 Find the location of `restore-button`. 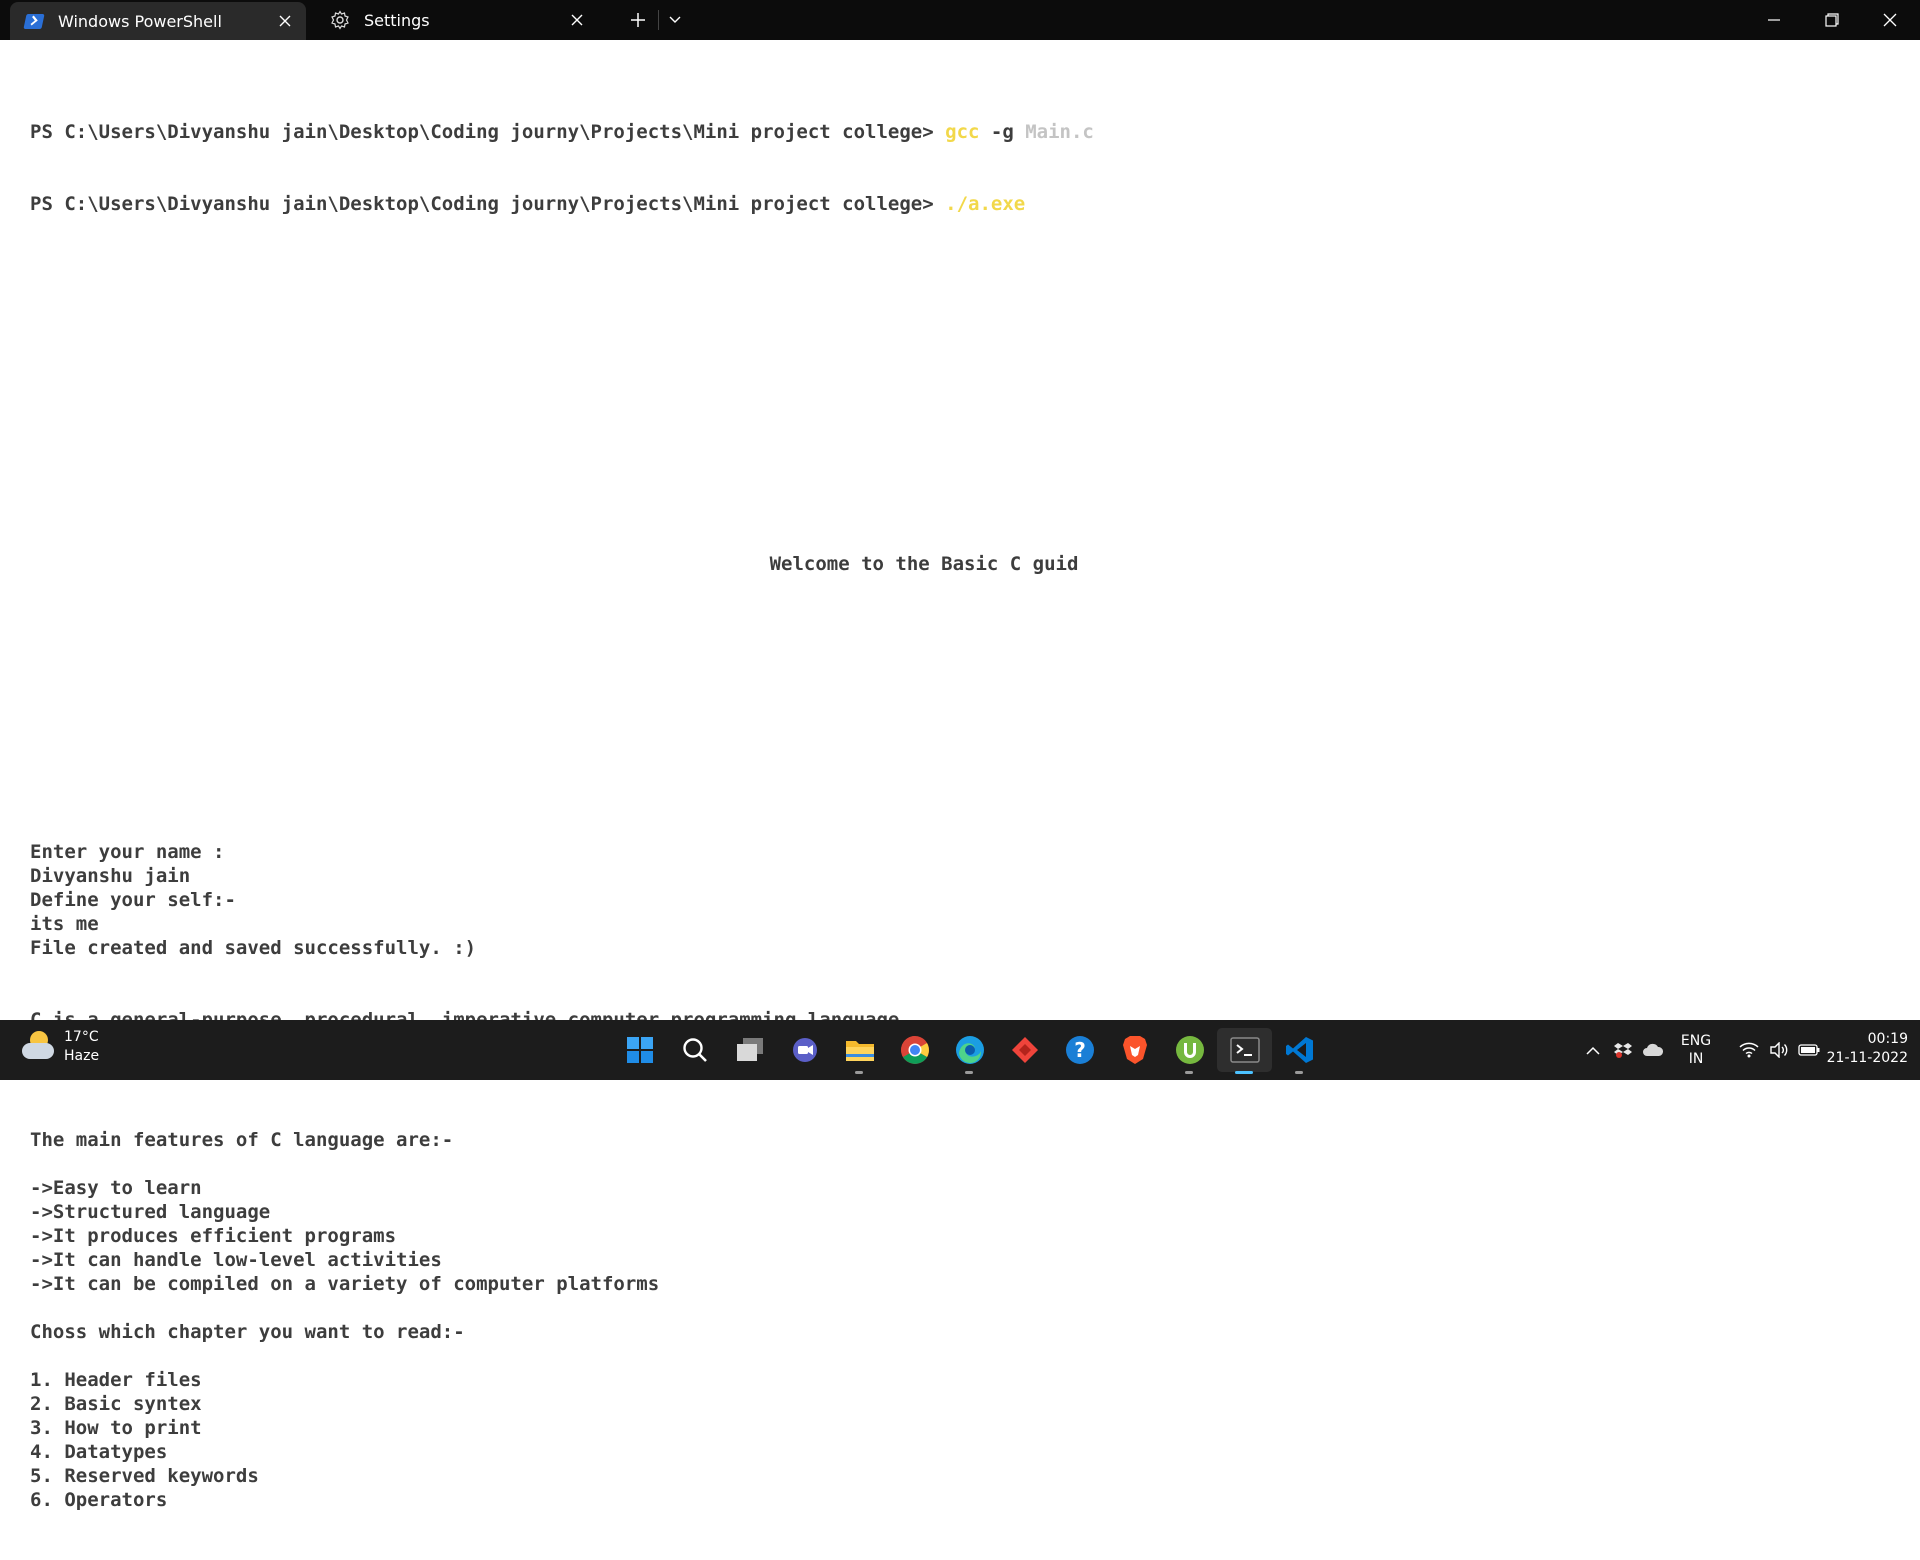

restore-button is located at coordinates (1832, 20).